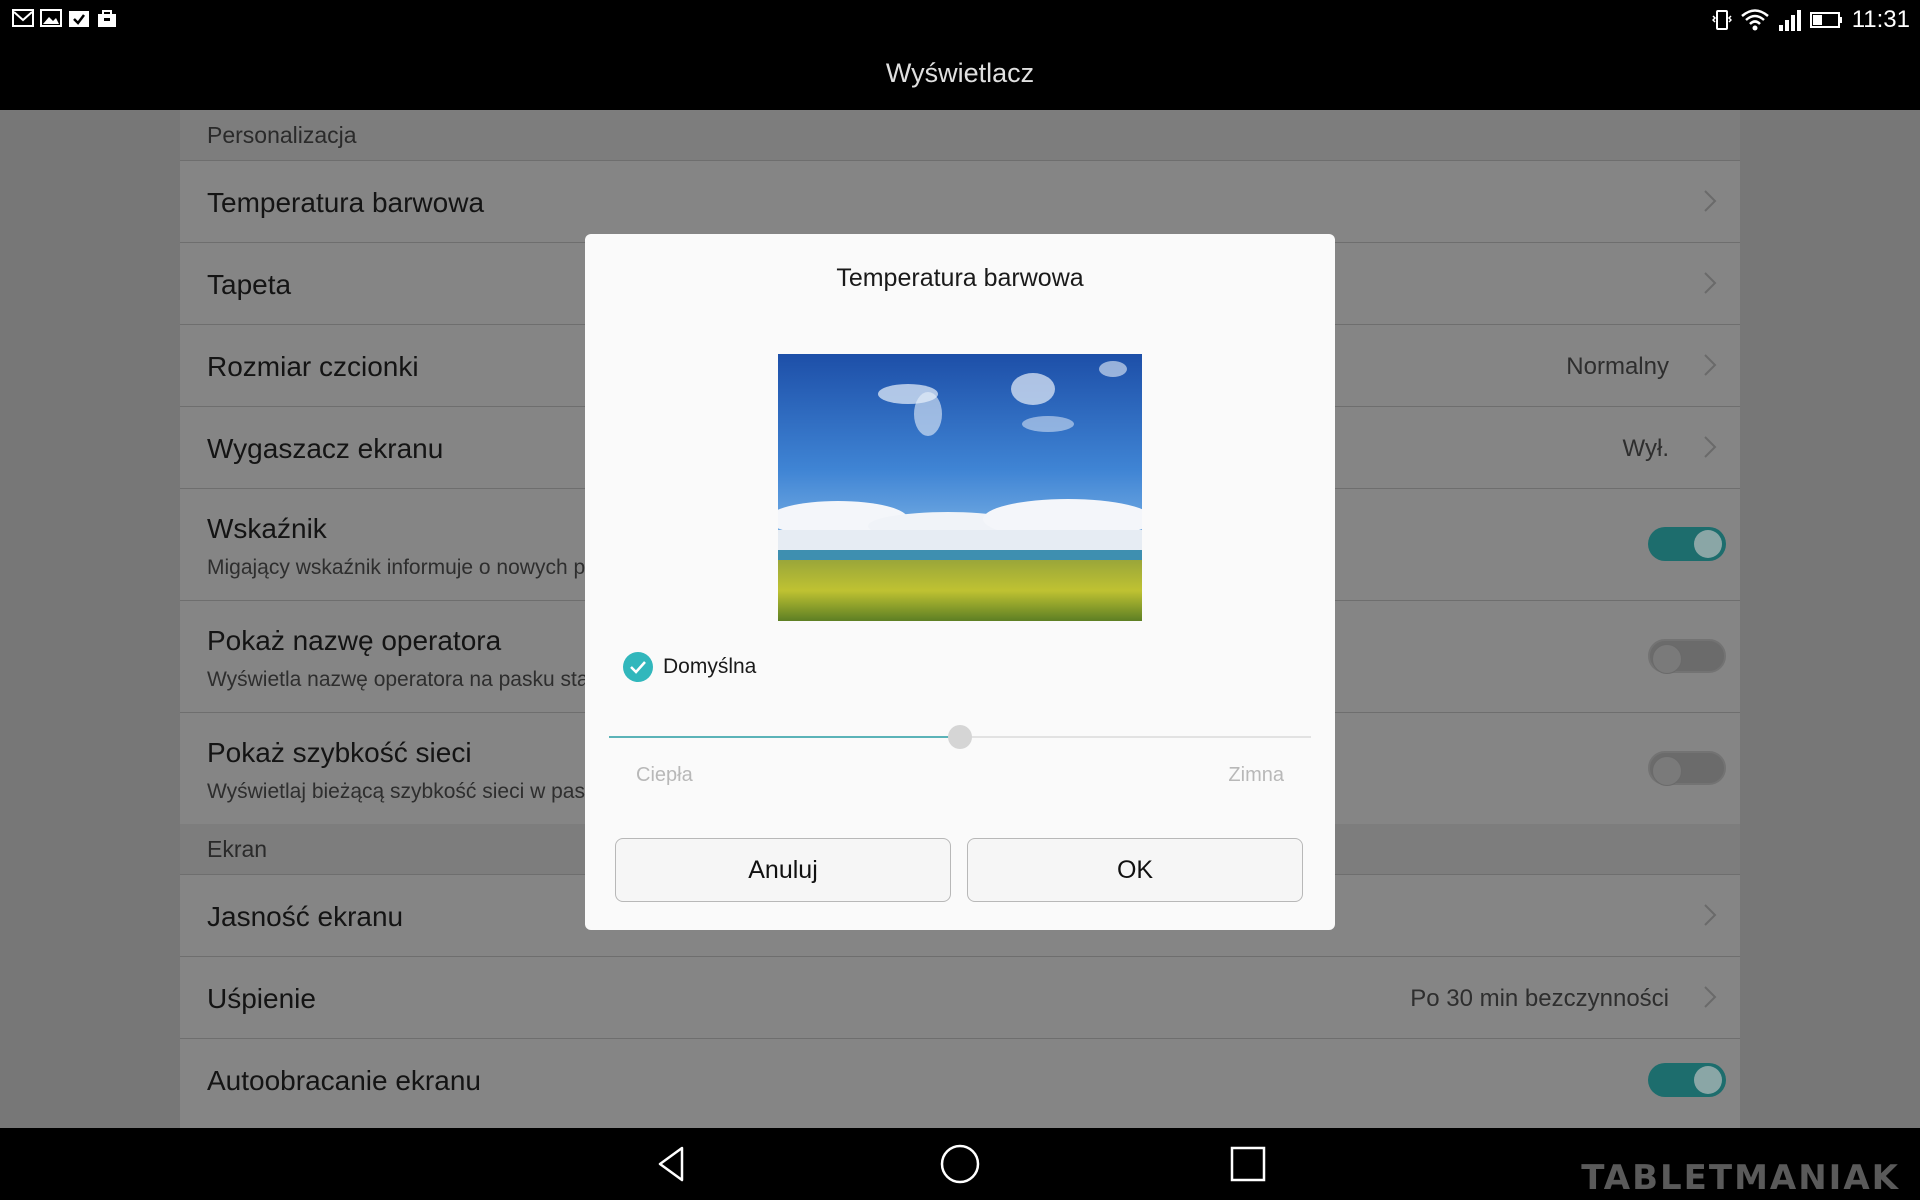  What do you see at coordinates (313, 366) in the screenshot?
I see `setting-title: Rozmiar czcionki` at bounding box center [313, 366].